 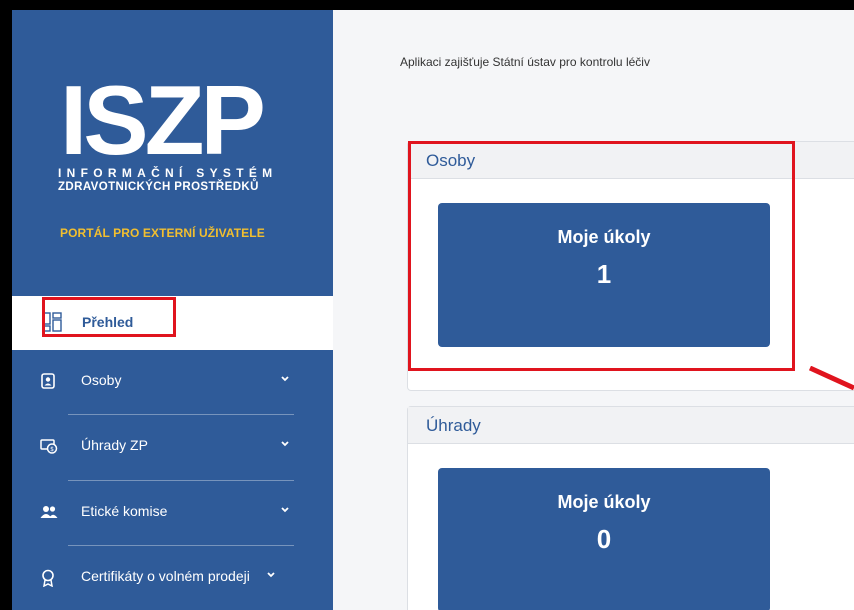 I want to click on sidebar-item-uhrady-zp: $ Úhrady ZP, so click(x=172, y=447).